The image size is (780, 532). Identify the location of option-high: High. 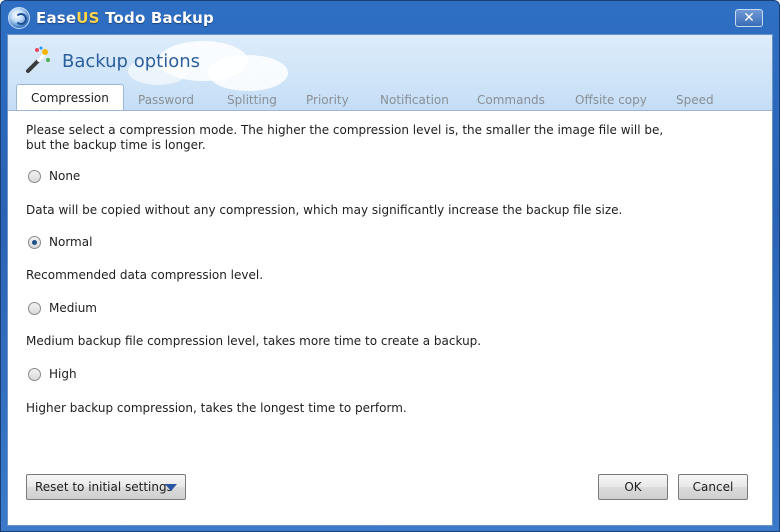
(52, 374).